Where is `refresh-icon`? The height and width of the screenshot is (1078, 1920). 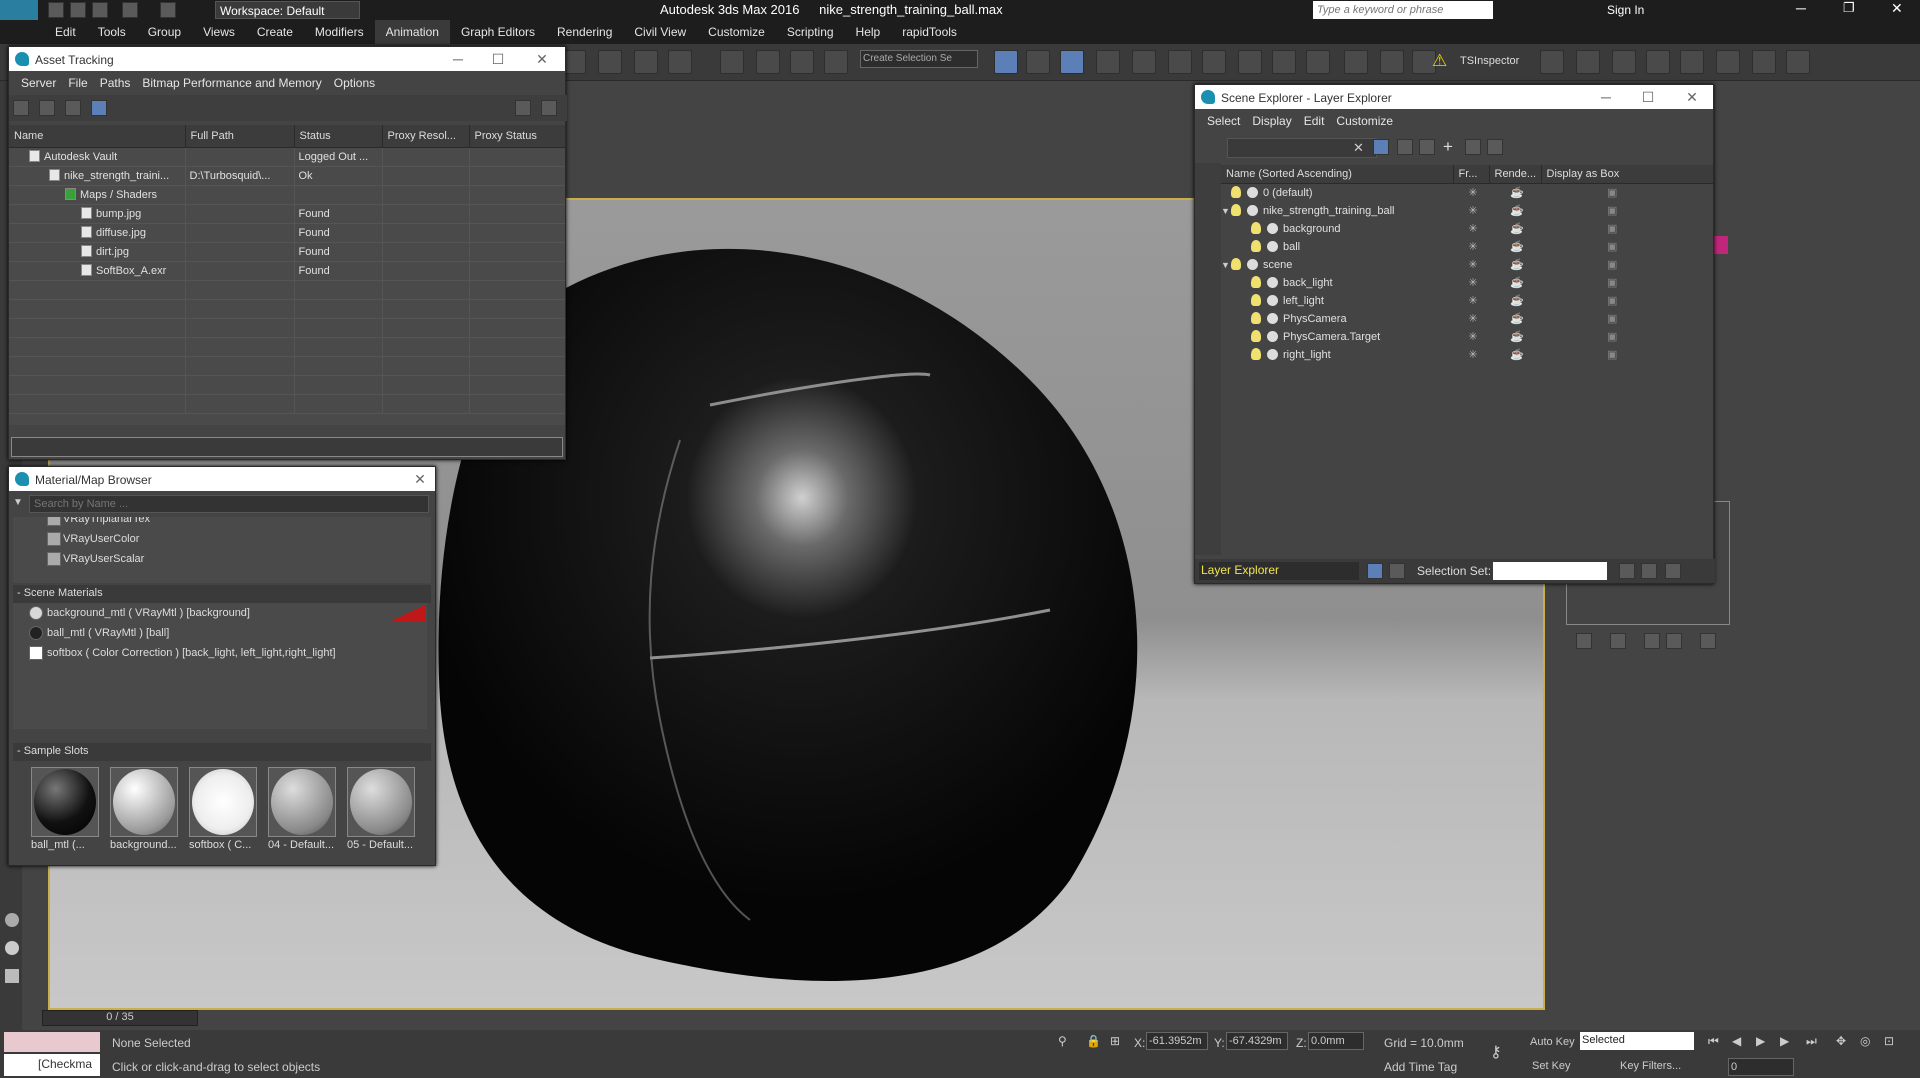 refresh-icon is located at coordinates (549, 108).